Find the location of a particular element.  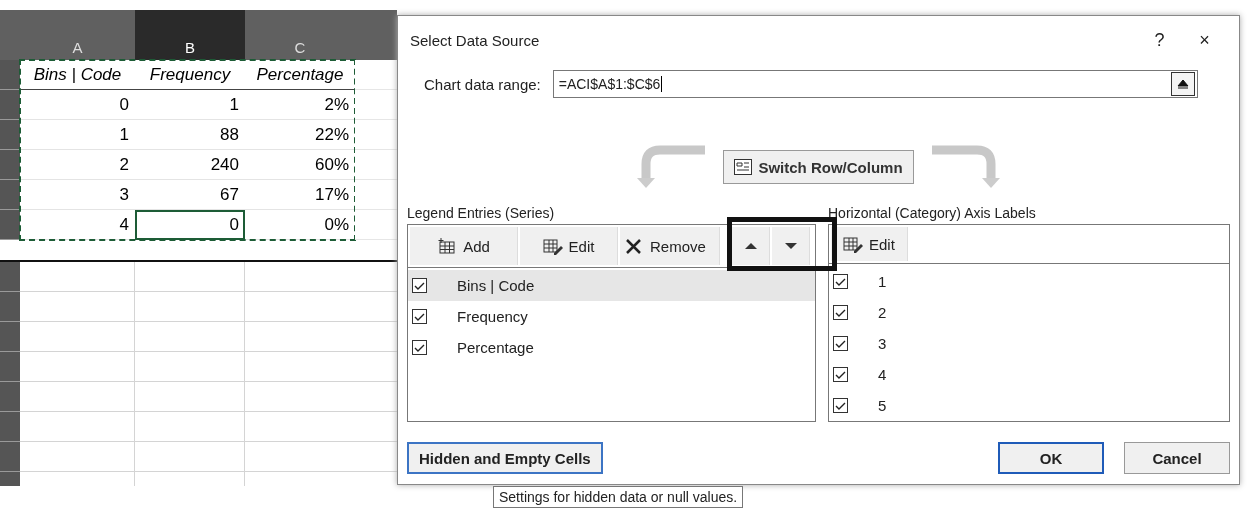

list-item: 4 is located at coordinates (882, 374).